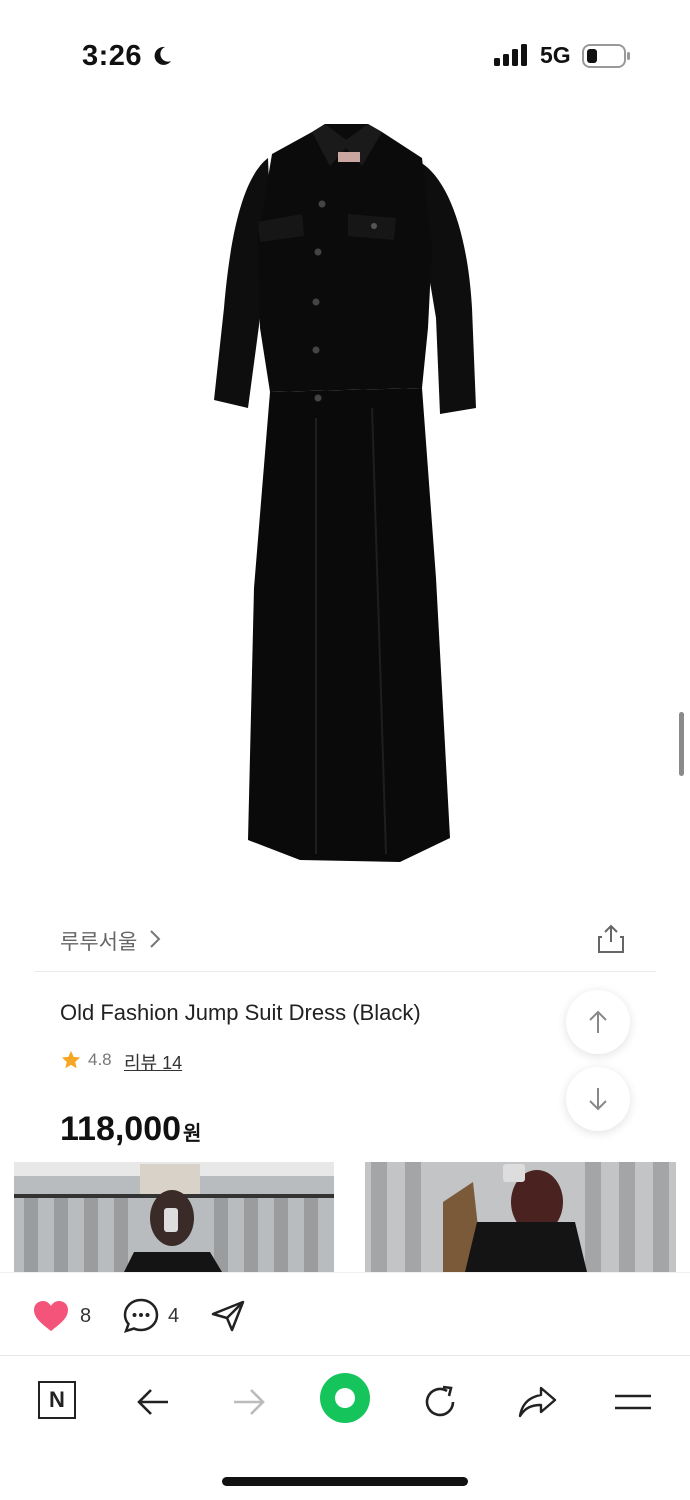 The width and height of the screenshot is (690, 1500). I want to click on menu-button, so click(633, 1402).